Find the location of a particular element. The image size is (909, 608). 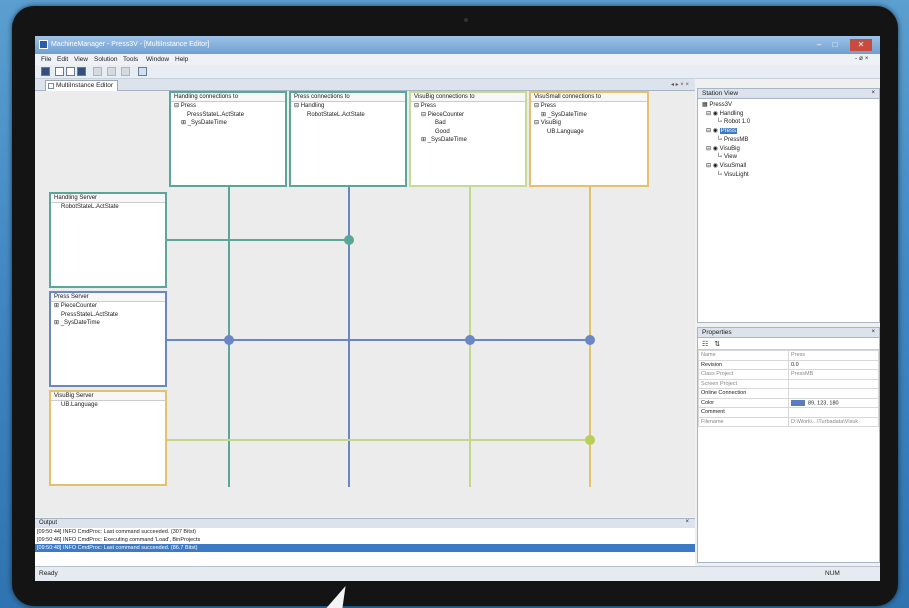

menu-view: View is located at coordinates (81, 59).